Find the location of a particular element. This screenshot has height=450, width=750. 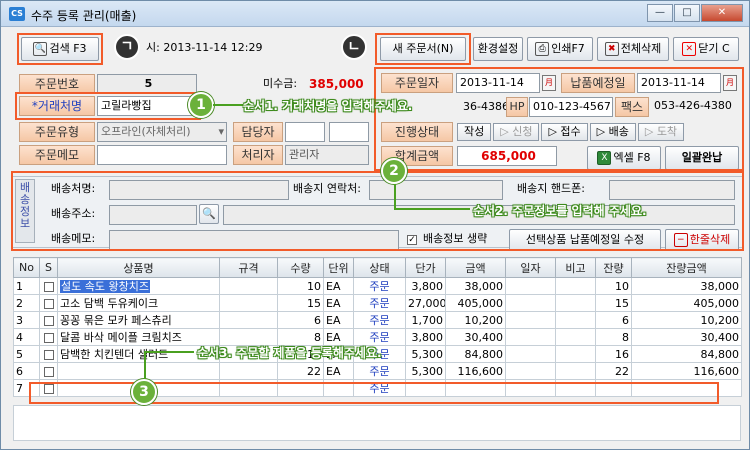

order-type-select: 오프라인(자체처리) ▾ is located at coordinates (162, 132).